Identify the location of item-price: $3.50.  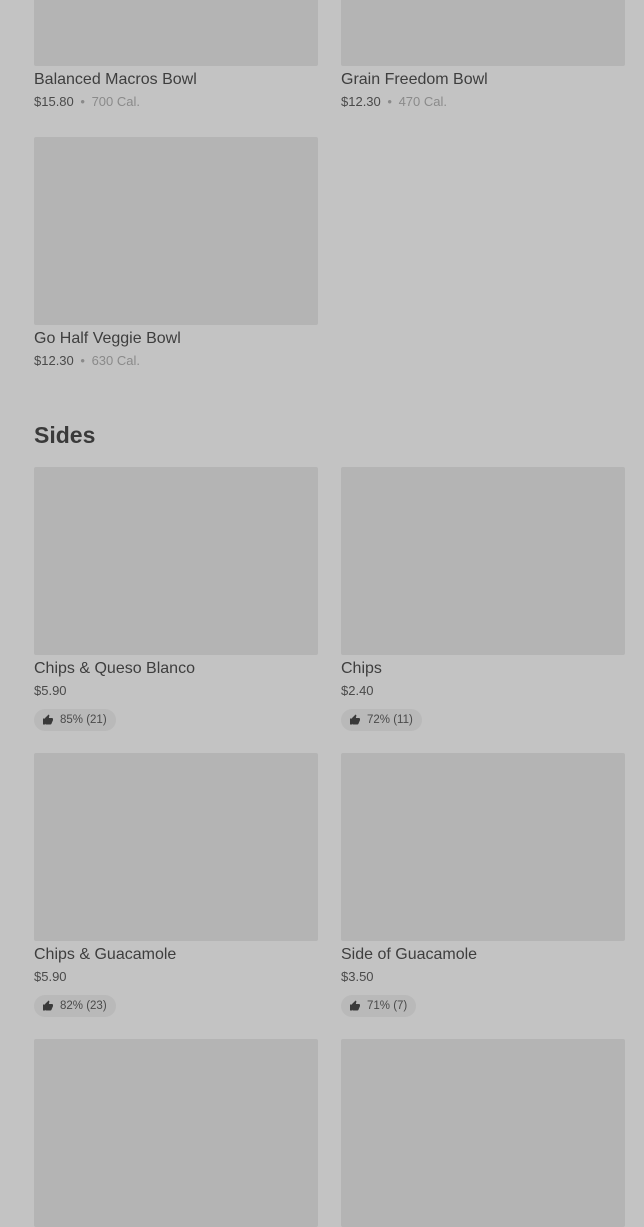
(357, 976).